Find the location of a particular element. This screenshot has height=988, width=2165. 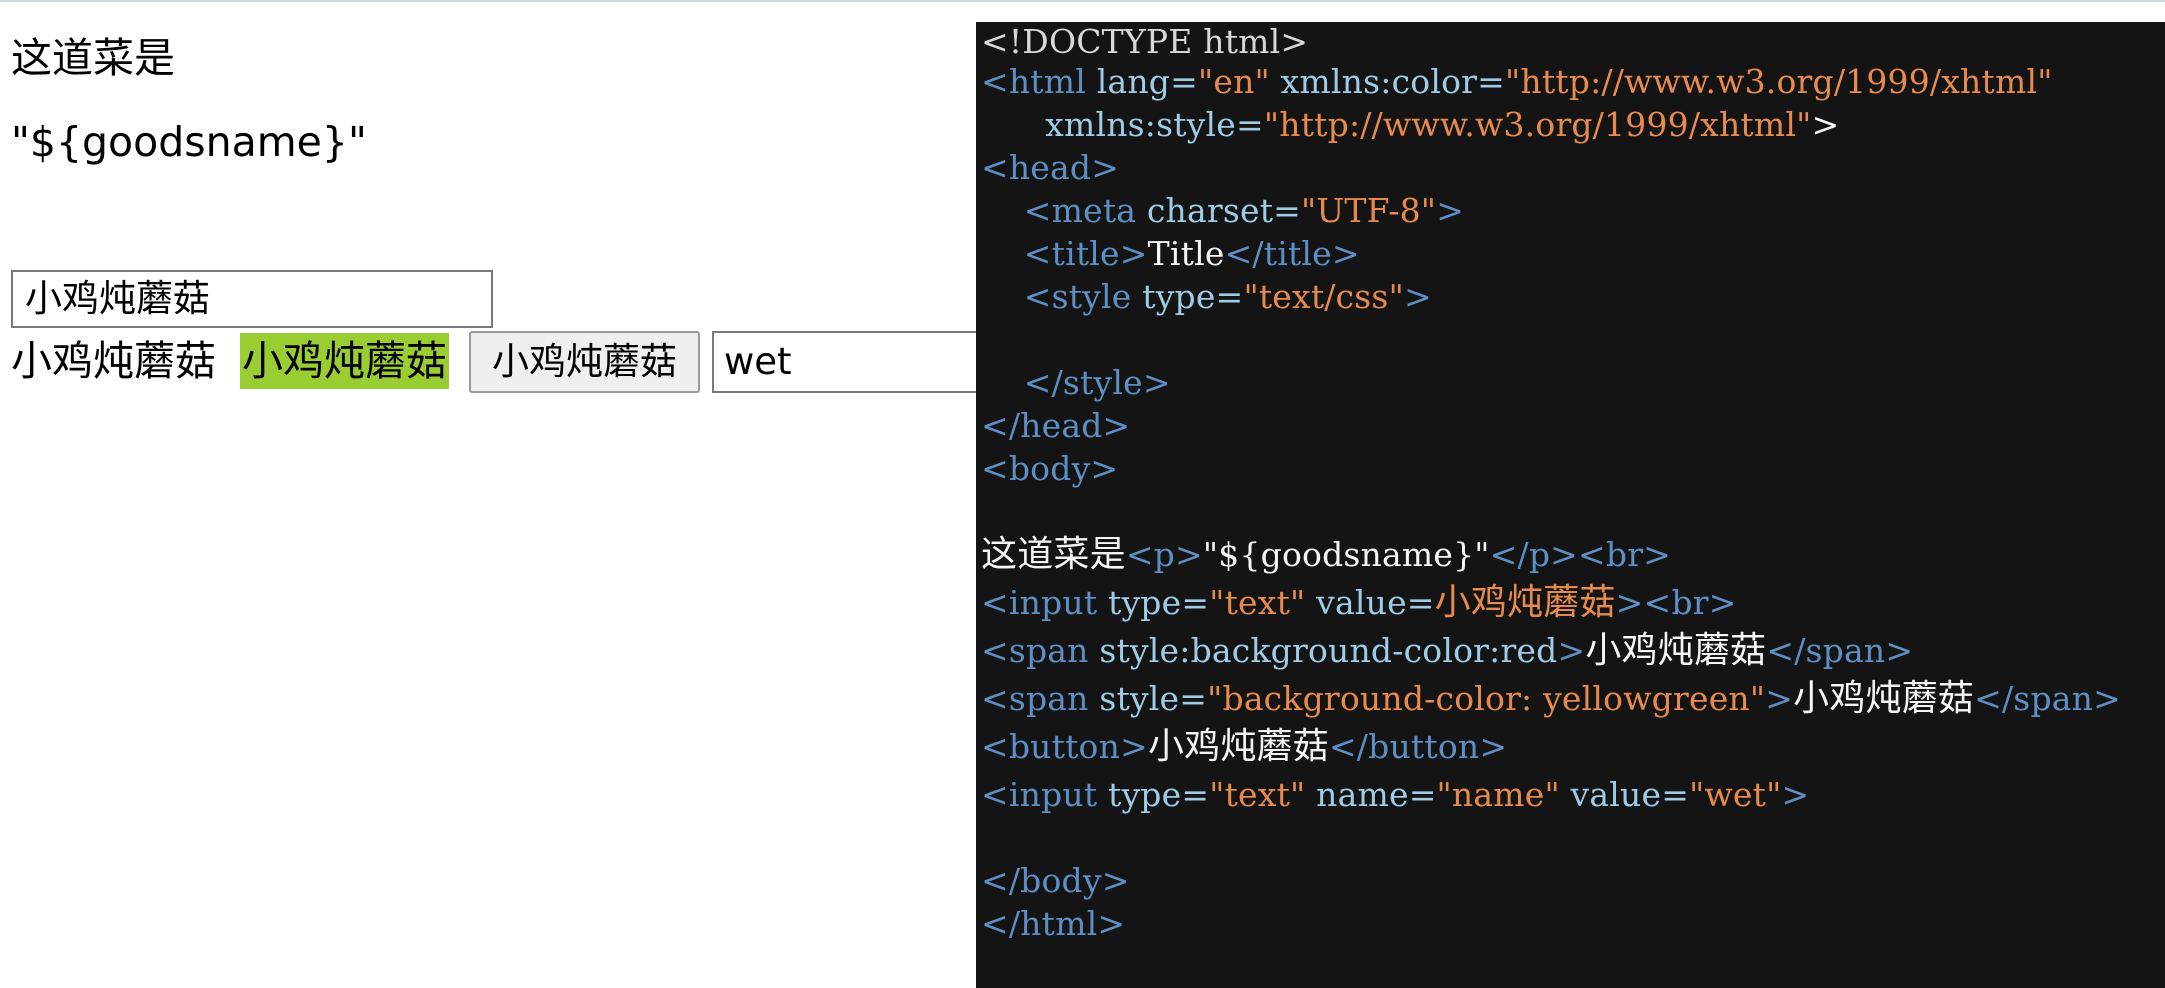

goodsname-paragraph: "${goodsname}" is located at coordinates (189, 142).